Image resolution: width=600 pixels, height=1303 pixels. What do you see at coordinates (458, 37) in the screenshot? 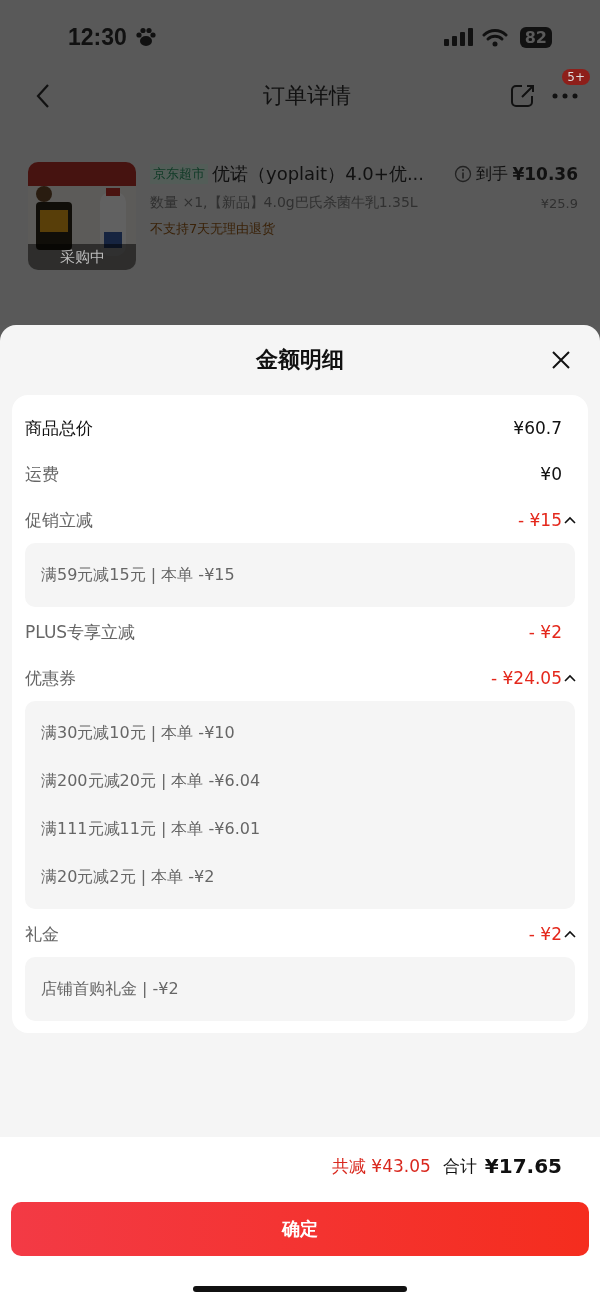
I see `signal-icon` at bounding box center [458, 37].